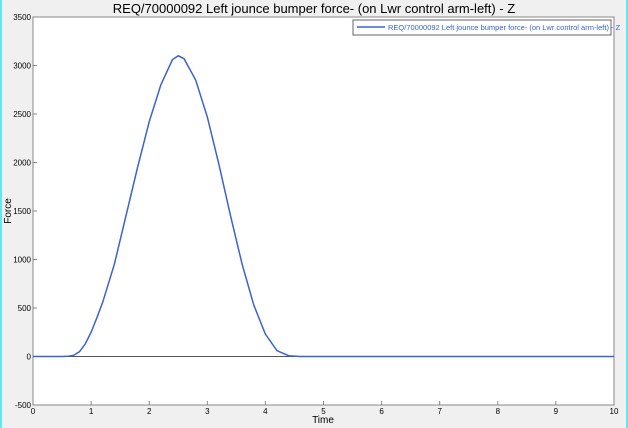 The width and height of the screenshot is (628, 428). I want to click on x-tick-label: 7, so click(439, 411).